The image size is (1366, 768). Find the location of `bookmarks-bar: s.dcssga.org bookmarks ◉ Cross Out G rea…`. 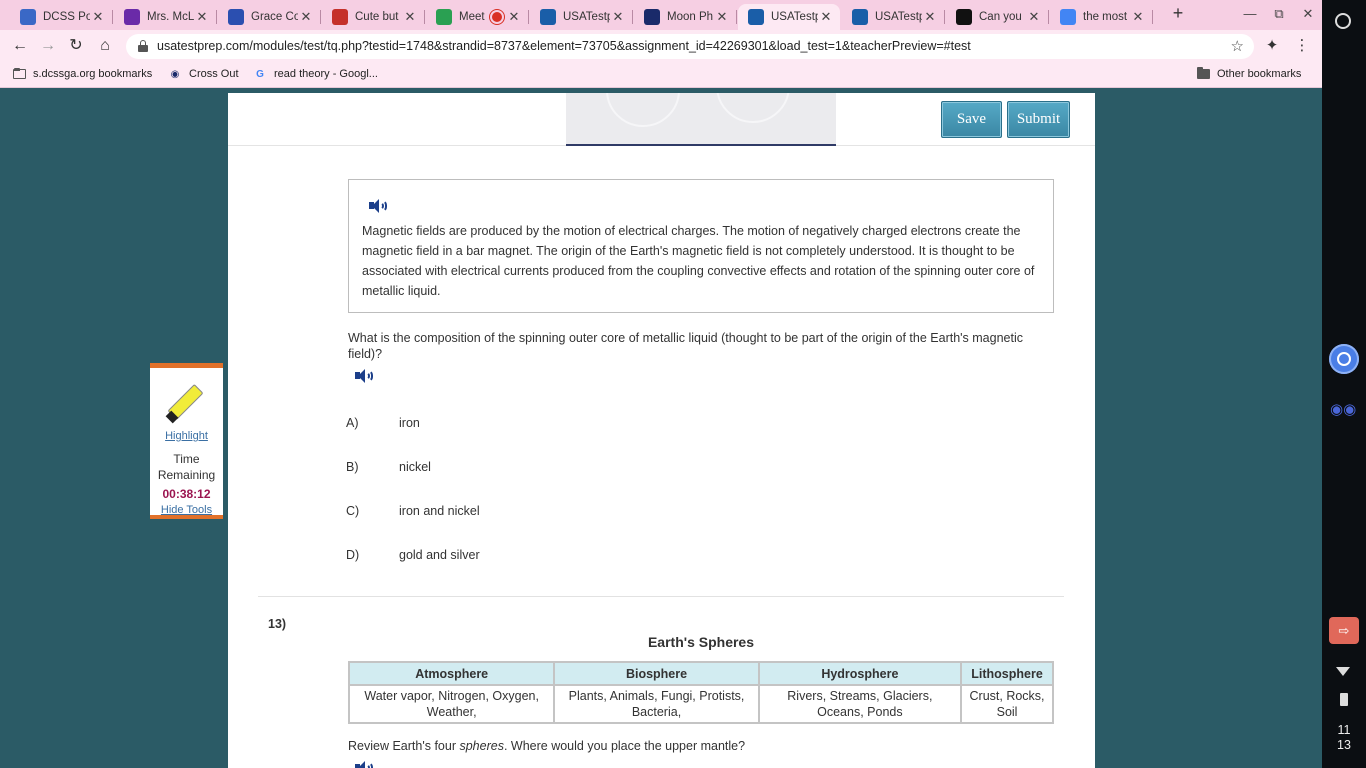

bookmarks-bar: s.dcssga.org bookmarks ◉ Cross Out G rea… is located at coordinates (661, 75).